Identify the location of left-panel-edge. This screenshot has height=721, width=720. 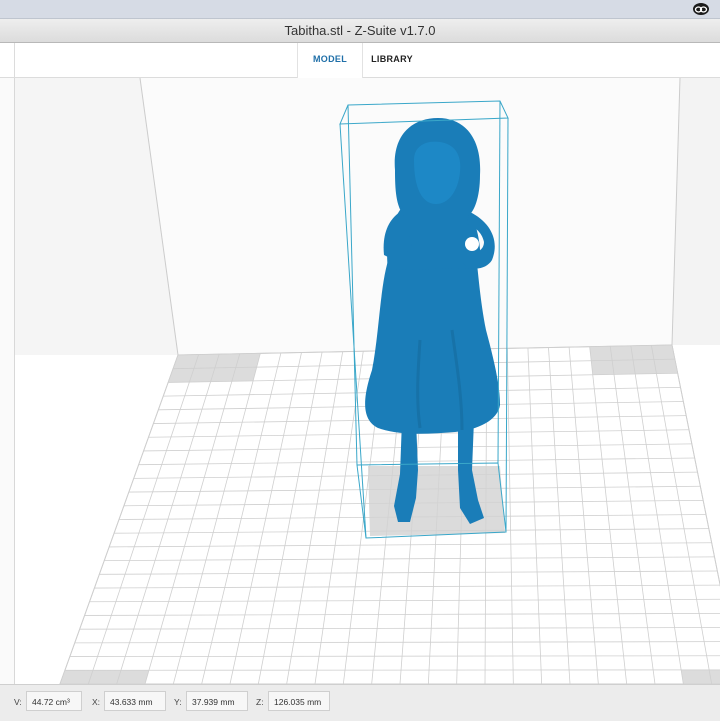
(7, 381).